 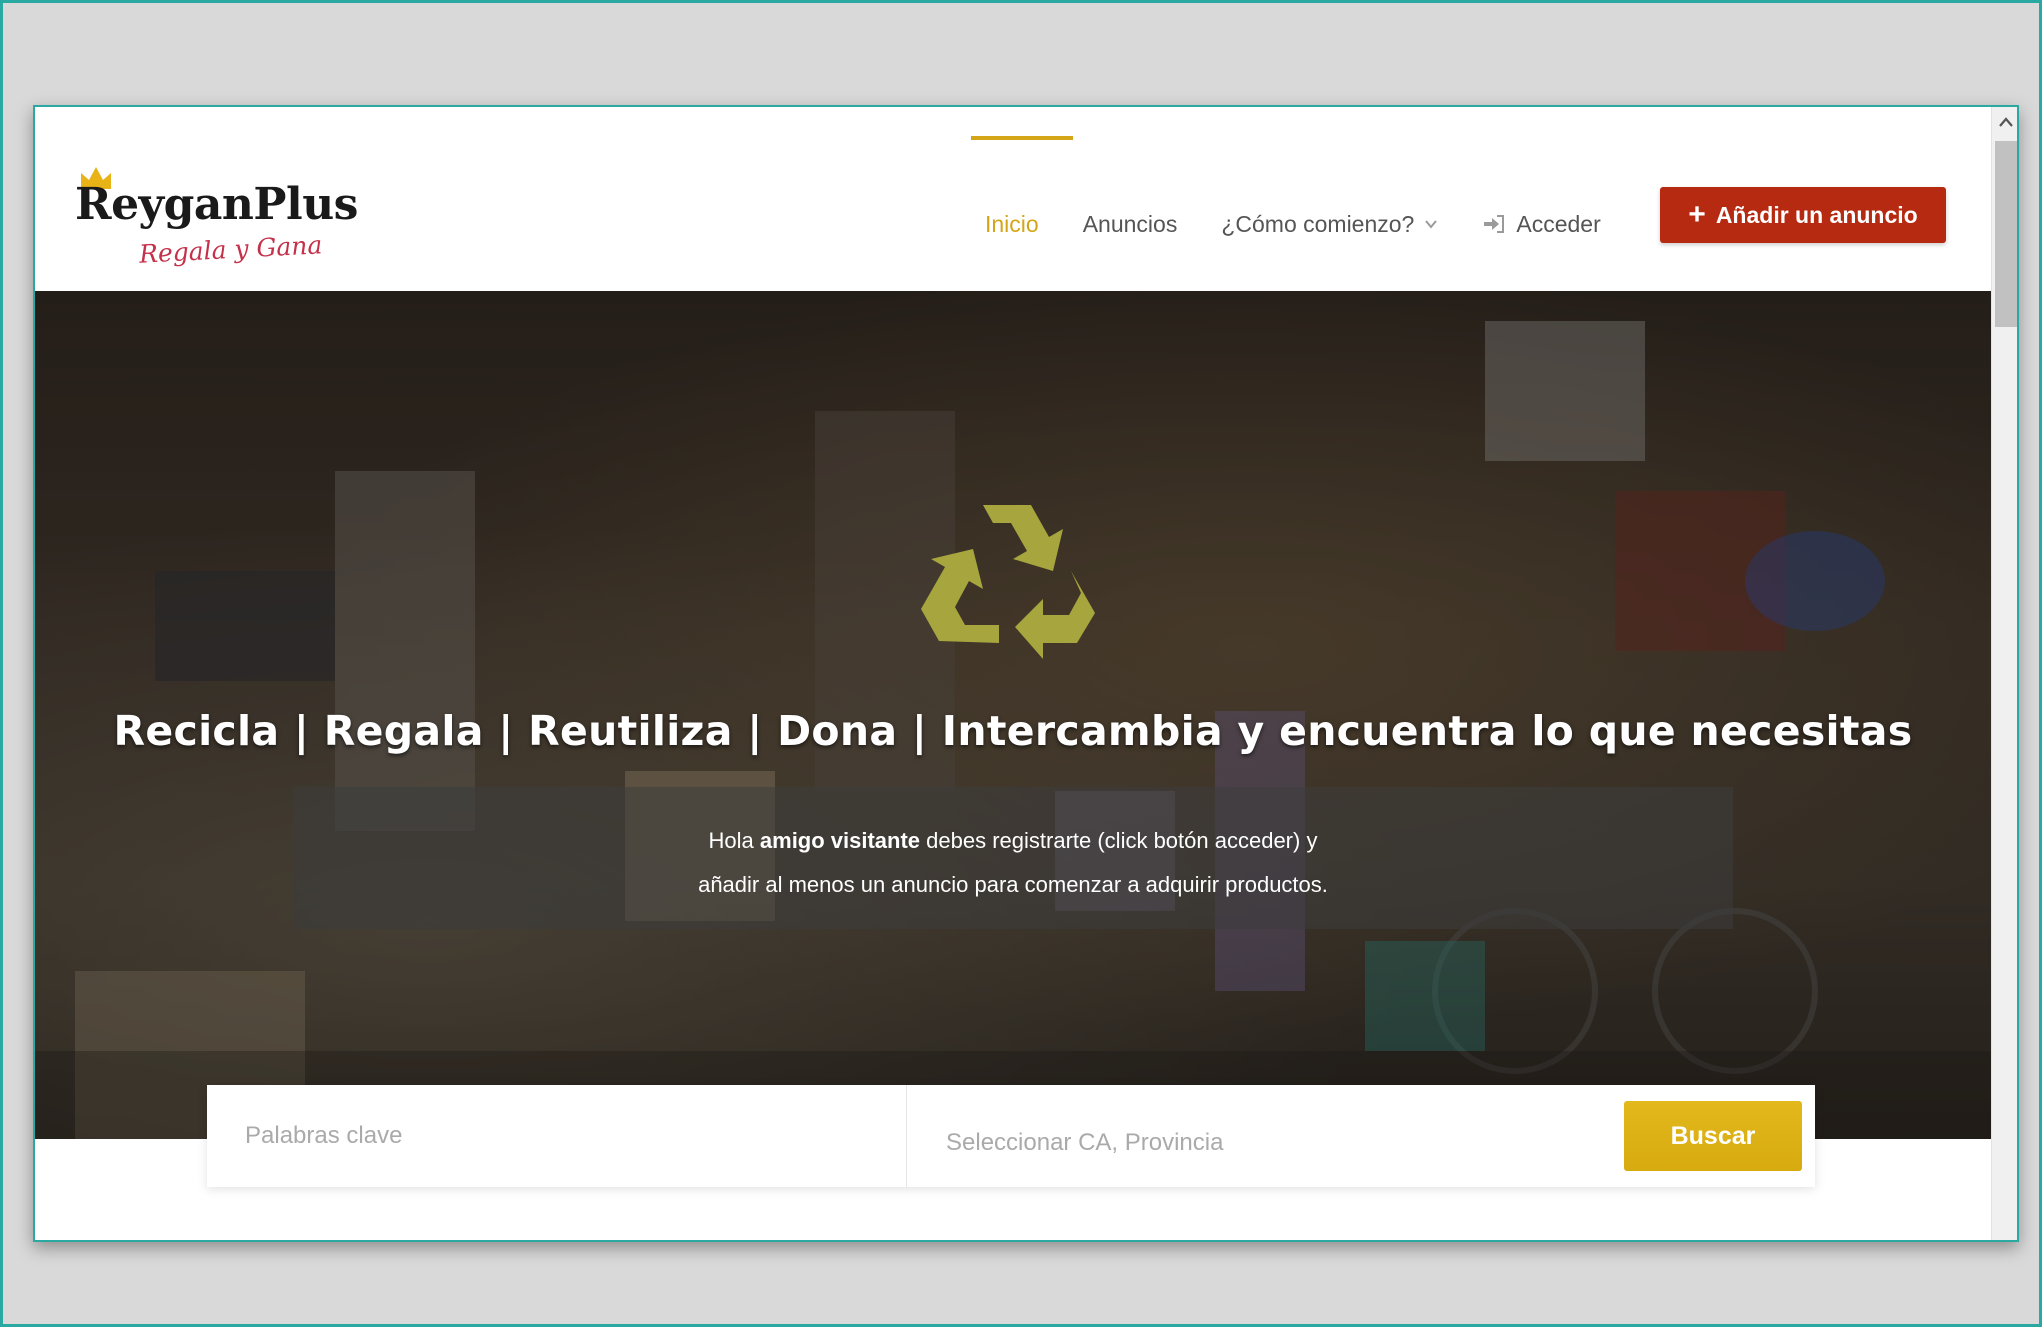 I want to click on add-listing-button: + Añadir un anuncio, so click(x=1803, y=215).